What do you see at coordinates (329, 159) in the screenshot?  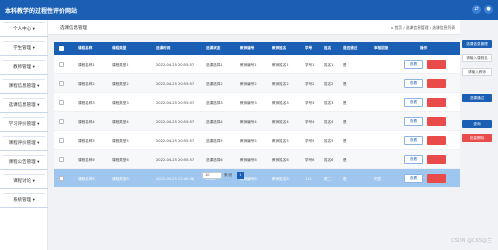 I see `table-cell: 姓名6` at bounding box center [329, 159].